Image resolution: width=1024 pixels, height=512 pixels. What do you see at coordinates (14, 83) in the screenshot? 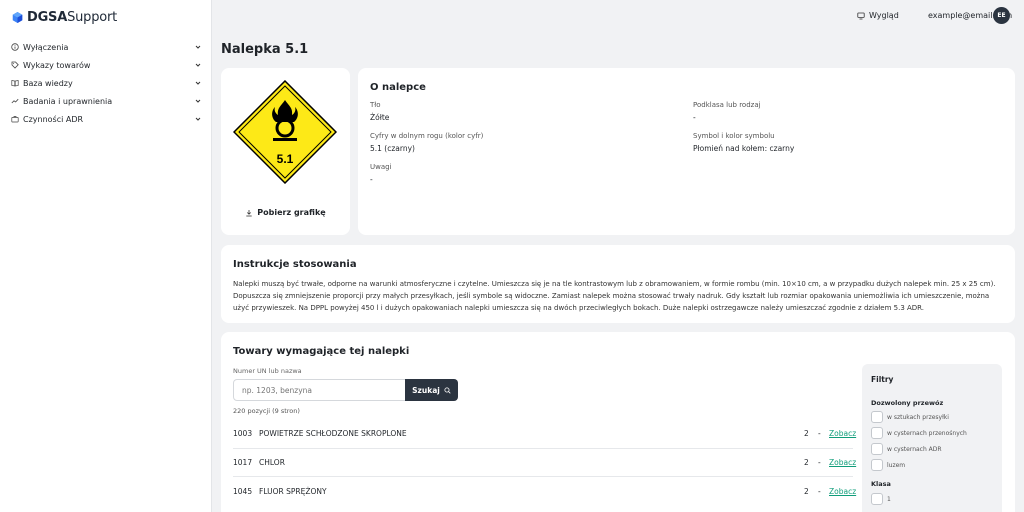
I see `book-icon` at bounding box center [14, 83].